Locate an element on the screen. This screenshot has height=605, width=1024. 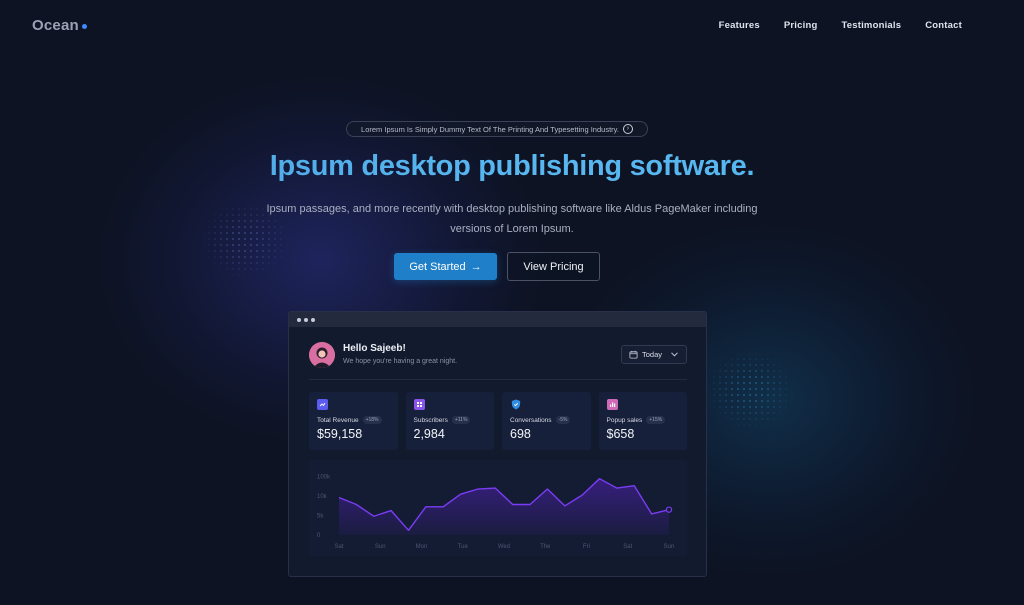
chart-end-point is located at coordinates (669, 509).